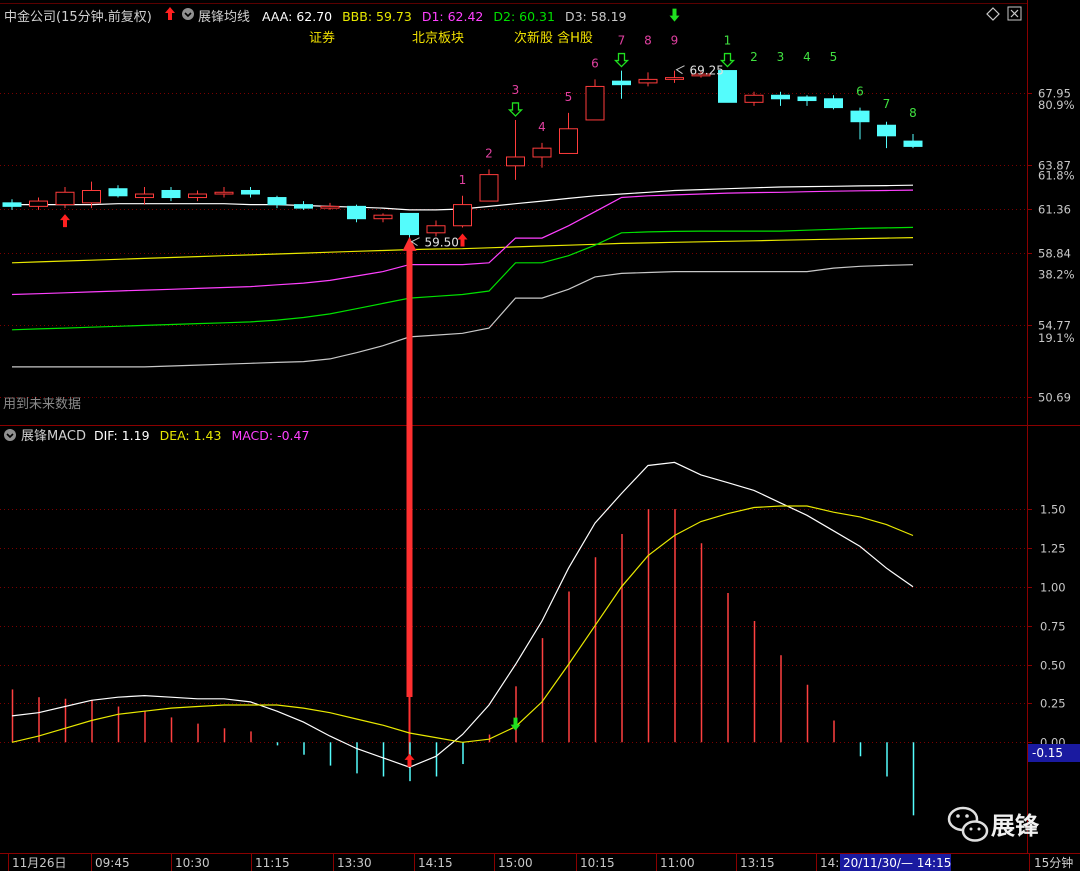 This screenshot has height=871, width=1080. What do you see at coordinates (322, 38) in the screenshot?
I see `tag-sector: 证券` at bounding box center [322, 38].